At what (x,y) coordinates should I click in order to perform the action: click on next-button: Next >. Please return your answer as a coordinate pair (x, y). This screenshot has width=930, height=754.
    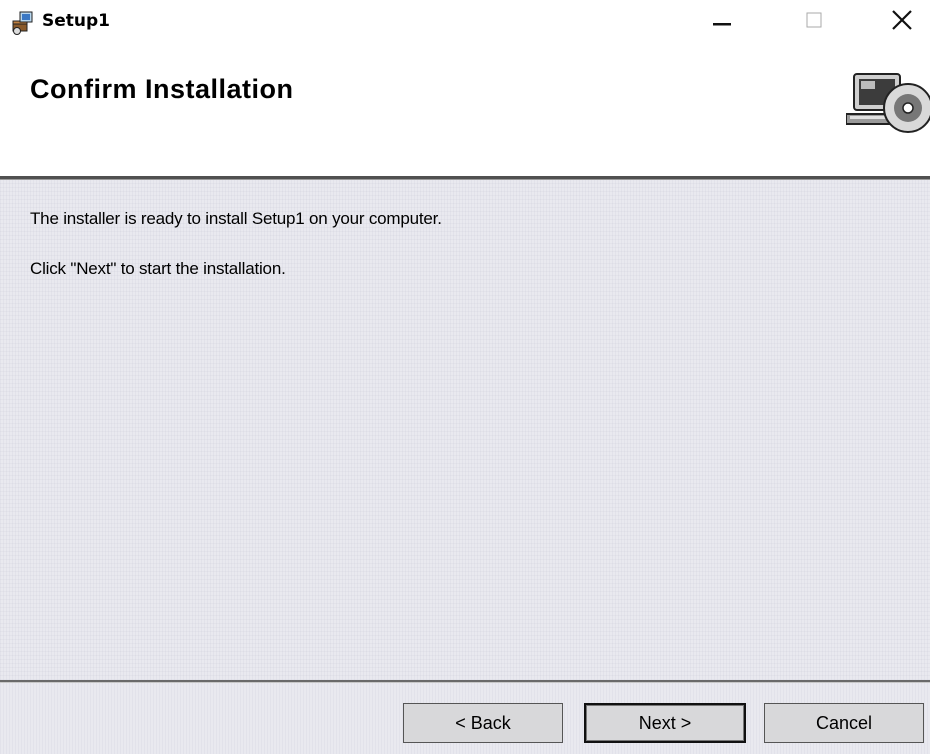
    Looking at the image, I should click on (665, 723).